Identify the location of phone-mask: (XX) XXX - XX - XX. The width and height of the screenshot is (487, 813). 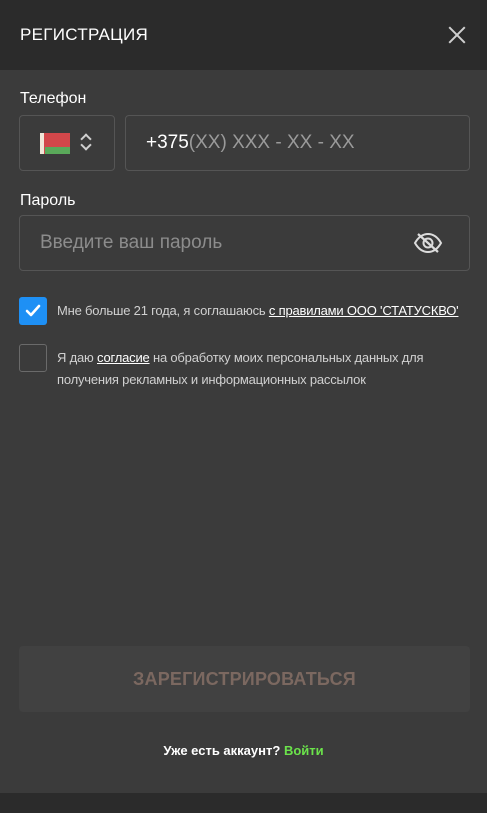
(271, 142).